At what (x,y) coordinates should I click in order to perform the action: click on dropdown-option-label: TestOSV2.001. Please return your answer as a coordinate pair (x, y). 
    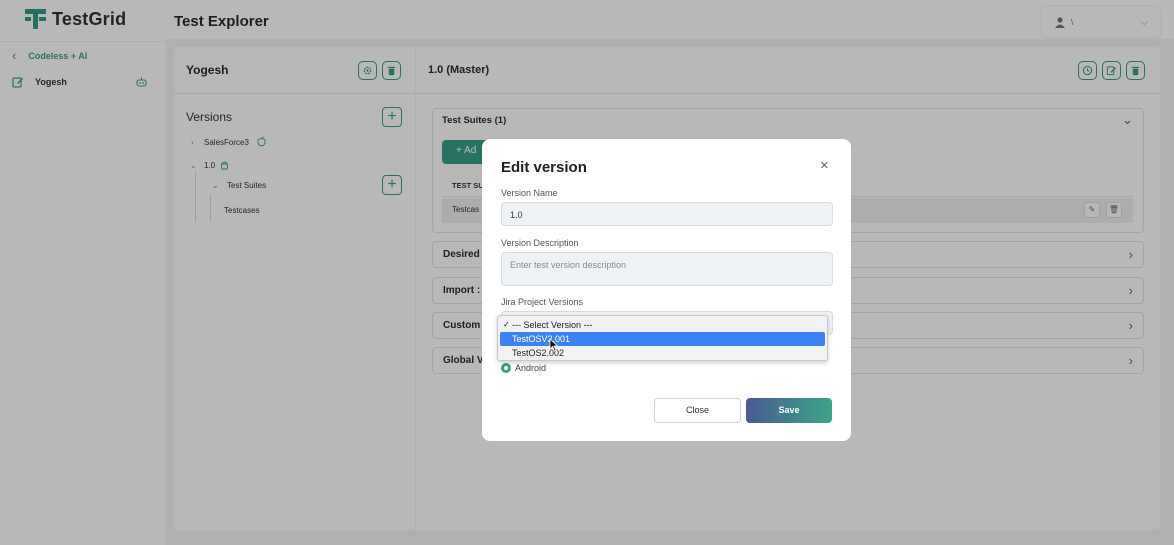
    Looking at the image, I should click on (541, 339).